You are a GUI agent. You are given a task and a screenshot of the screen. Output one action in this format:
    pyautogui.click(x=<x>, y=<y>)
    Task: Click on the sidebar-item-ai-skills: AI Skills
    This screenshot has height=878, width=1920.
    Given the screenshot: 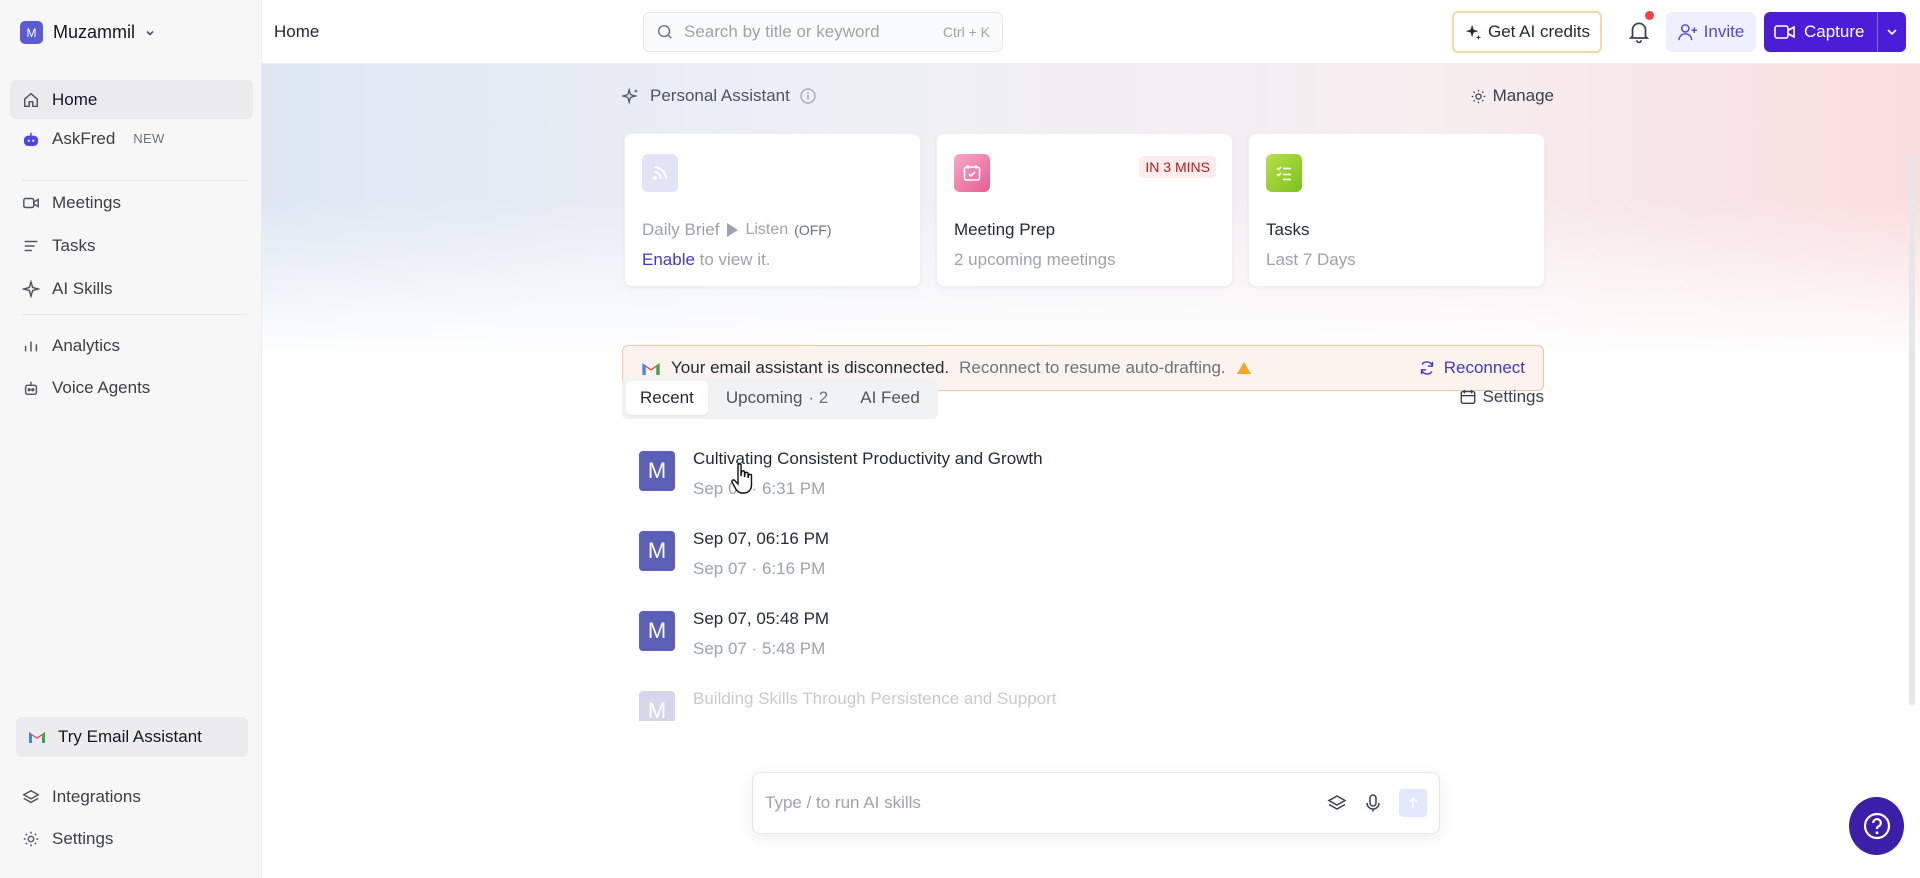 What is the action you would take?
    pyautogui.click(x=131, y=288)
    